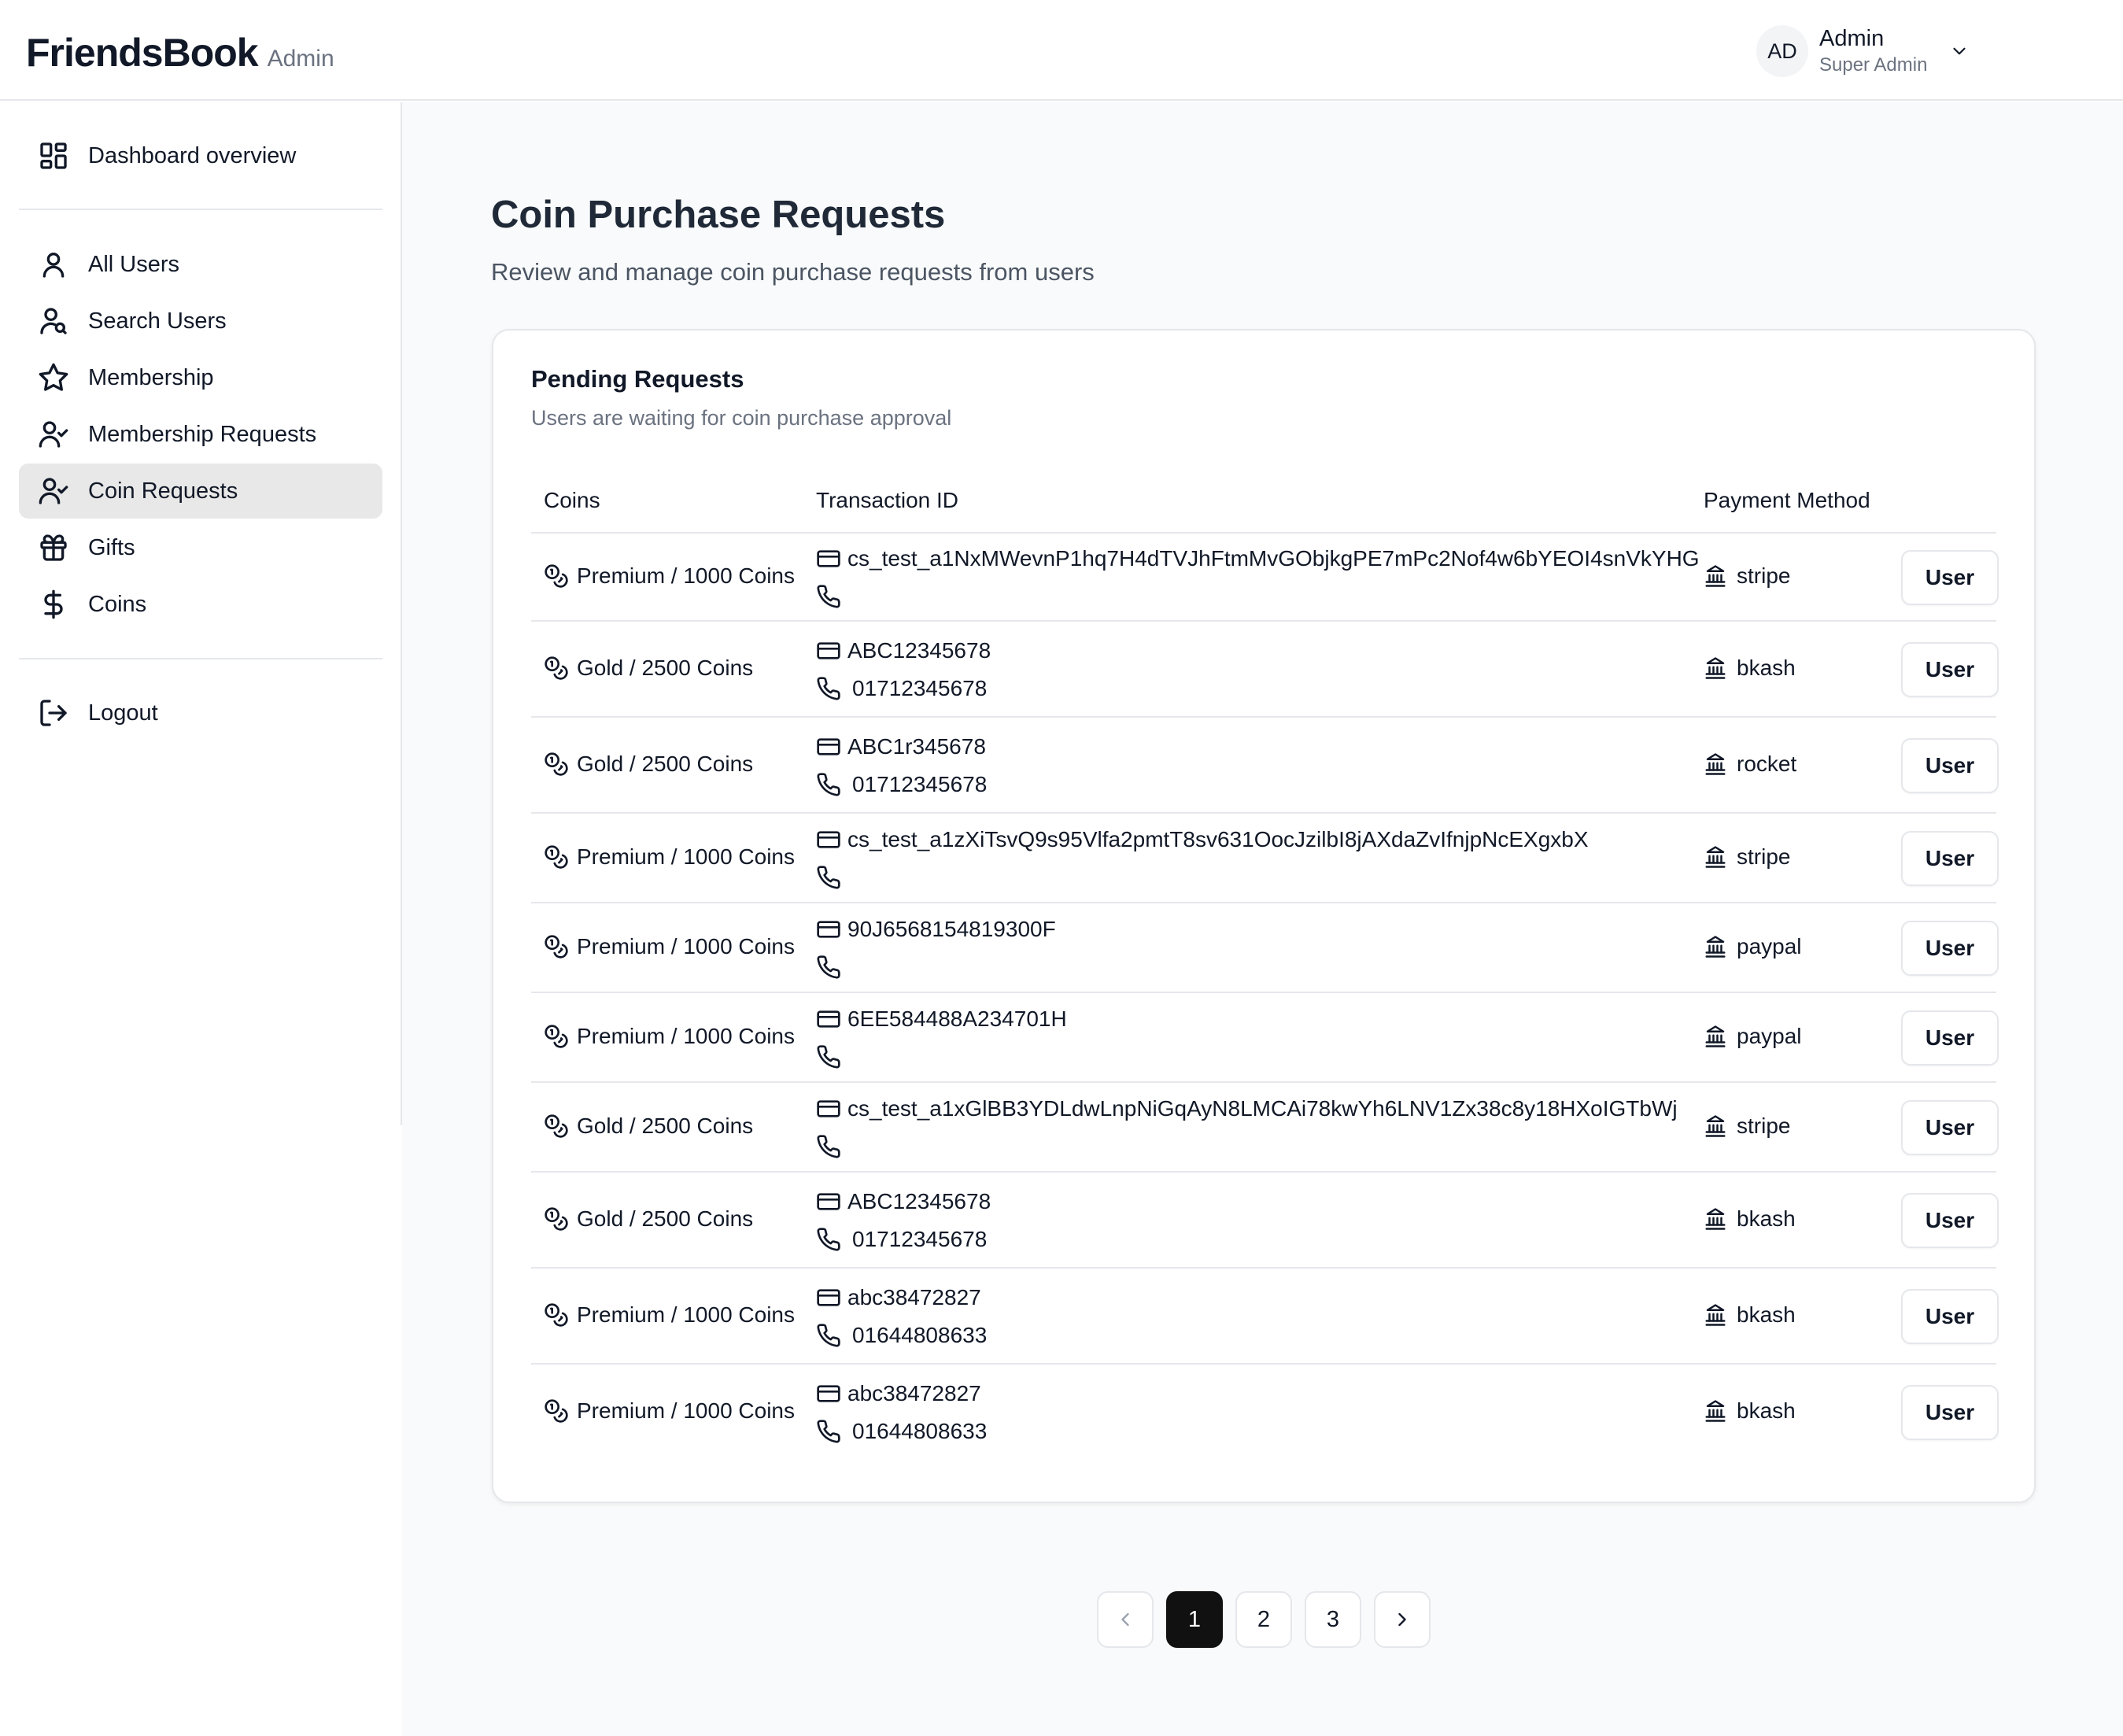 Image resolution: width=2123 pixels, height=1736 pixels. I want to click on sidebar-item-gifts: Gifts, so click(200, 547).